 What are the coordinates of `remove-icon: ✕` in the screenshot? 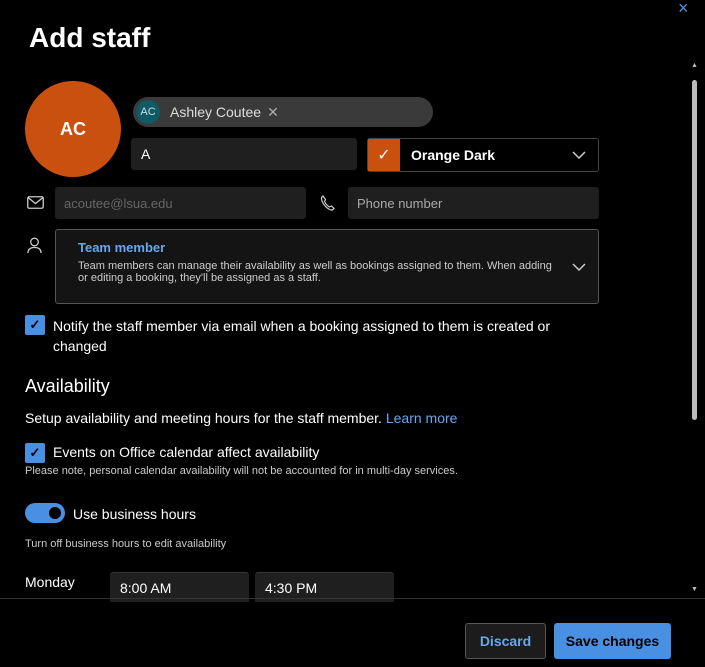 It's located at (273, 112).